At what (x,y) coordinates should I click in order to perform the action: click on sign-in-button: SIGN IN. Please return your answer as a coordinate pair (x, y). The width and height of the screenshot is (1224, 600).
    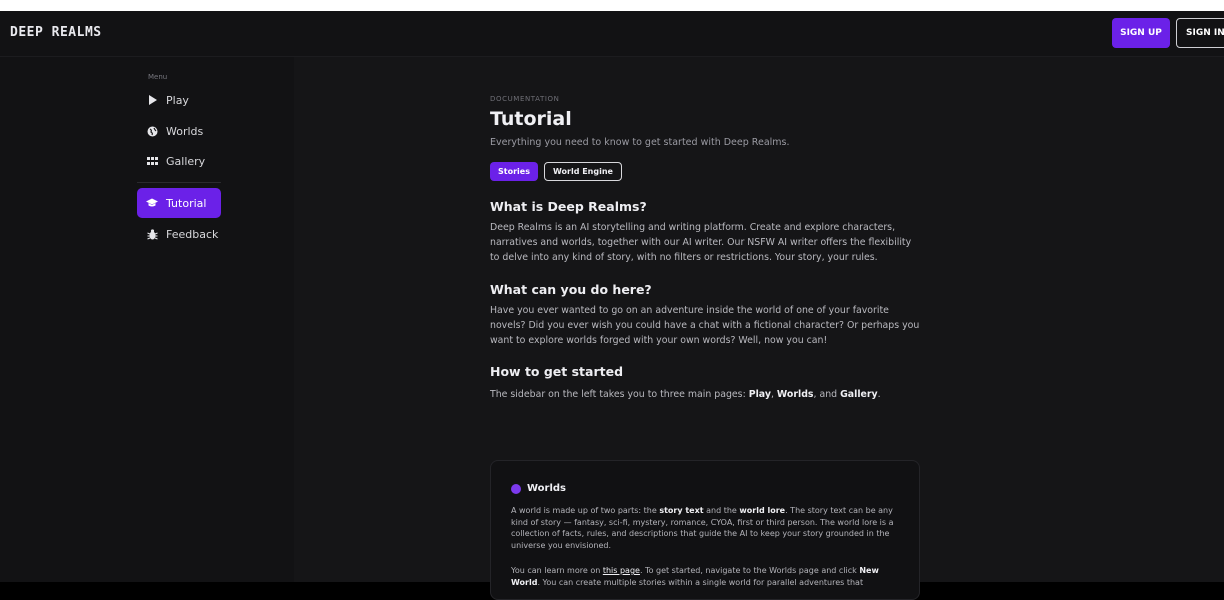
    Looking at the image, I should click on (1200, 33).